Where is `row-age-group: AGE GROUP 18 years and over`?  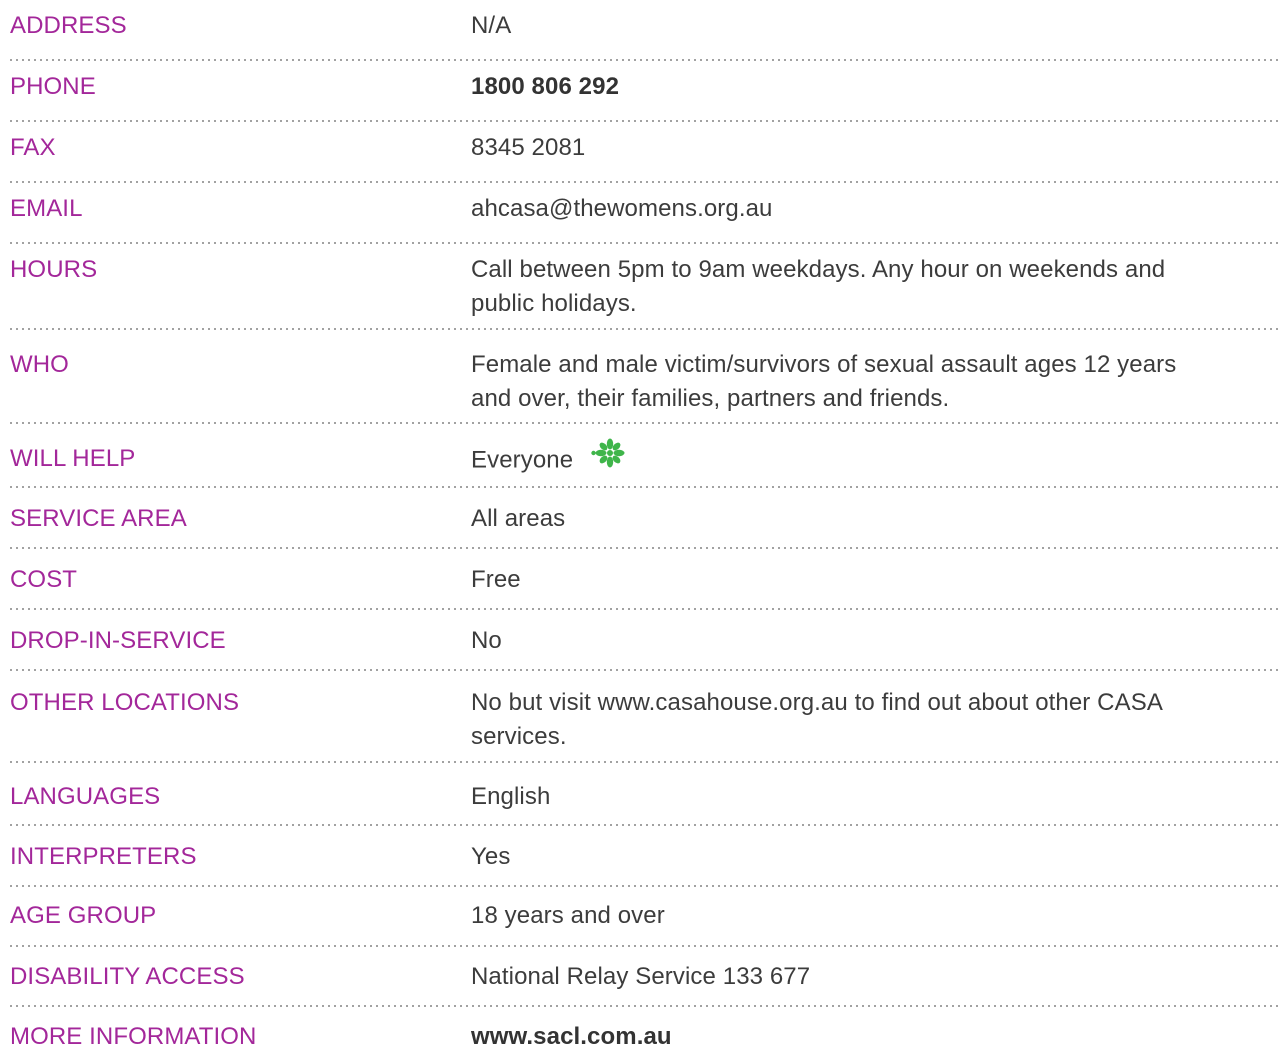
row-age-group: AGE GROUP 18 years and over is located at coordinates (640, 923).